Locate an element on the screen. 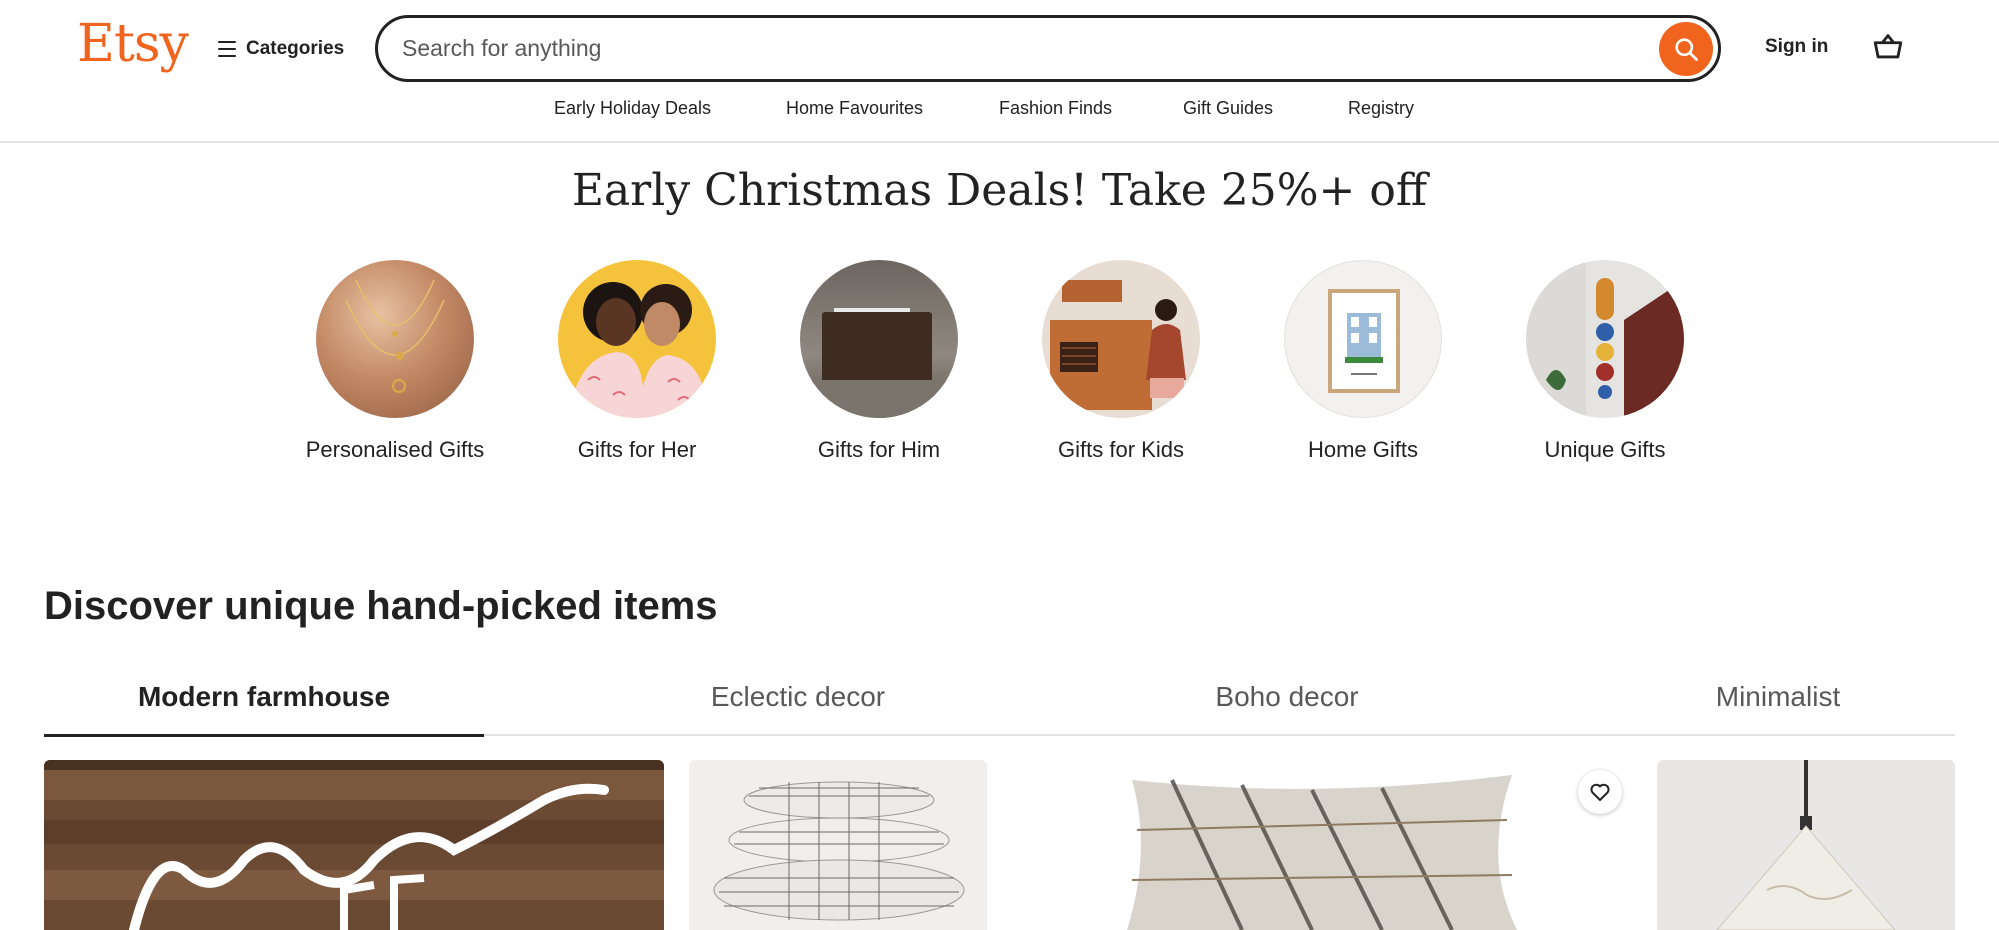 The height and width of the screenshot is (930, 1999). discover-heading: Discover unique hand-picked items is located at coordinates (381, 606).